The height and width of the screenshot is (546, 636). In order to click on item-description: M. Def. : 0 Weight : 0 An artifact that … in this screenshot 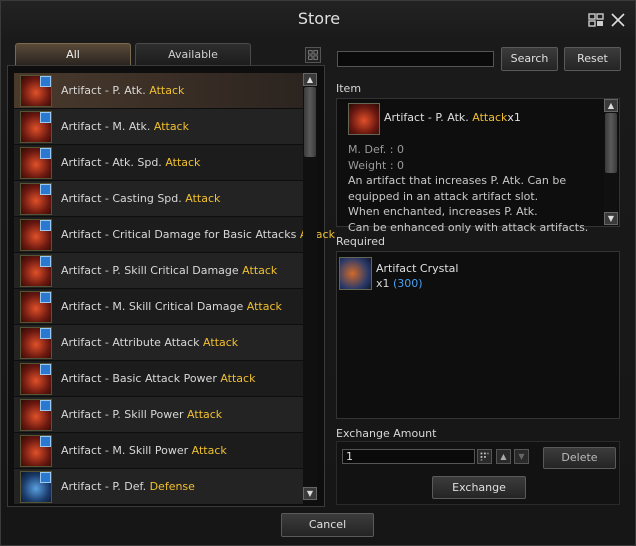, I will do `click(477, 188)`.